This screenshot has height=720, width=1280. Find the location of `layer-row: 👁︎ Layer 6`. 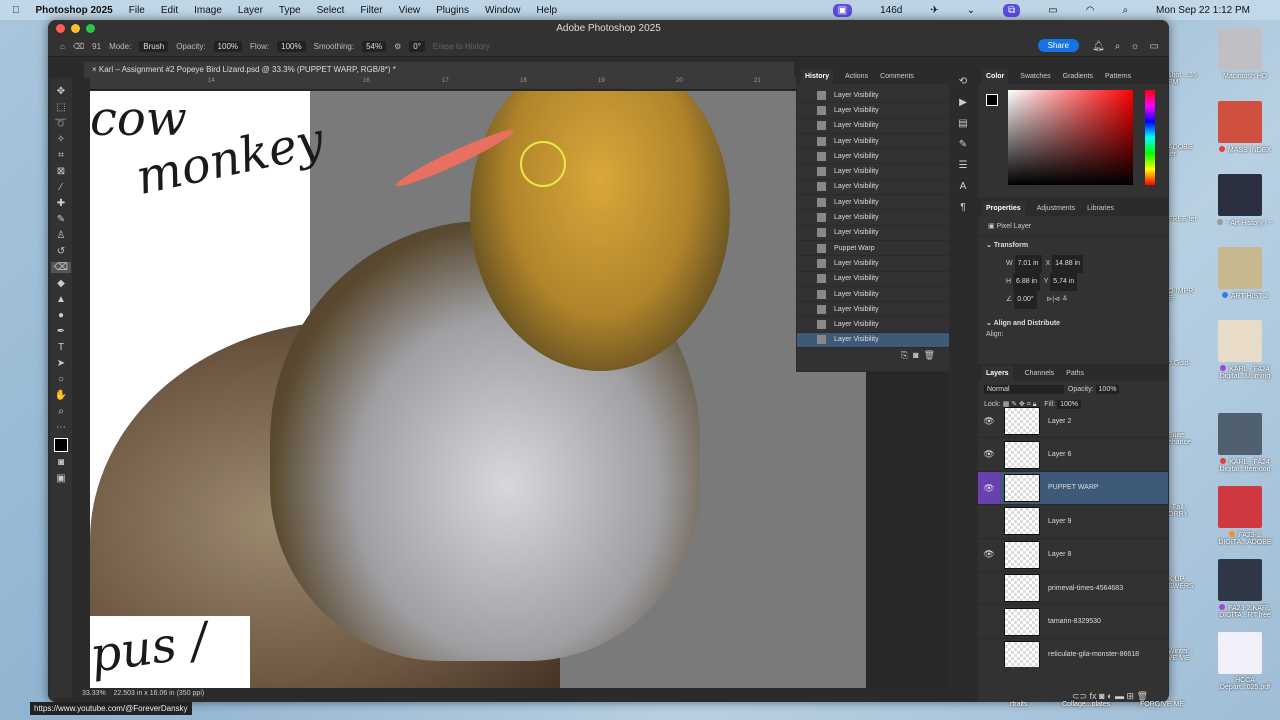

layer-row: 👁︎ Layer 6 is located at coordinates (1073, 455).